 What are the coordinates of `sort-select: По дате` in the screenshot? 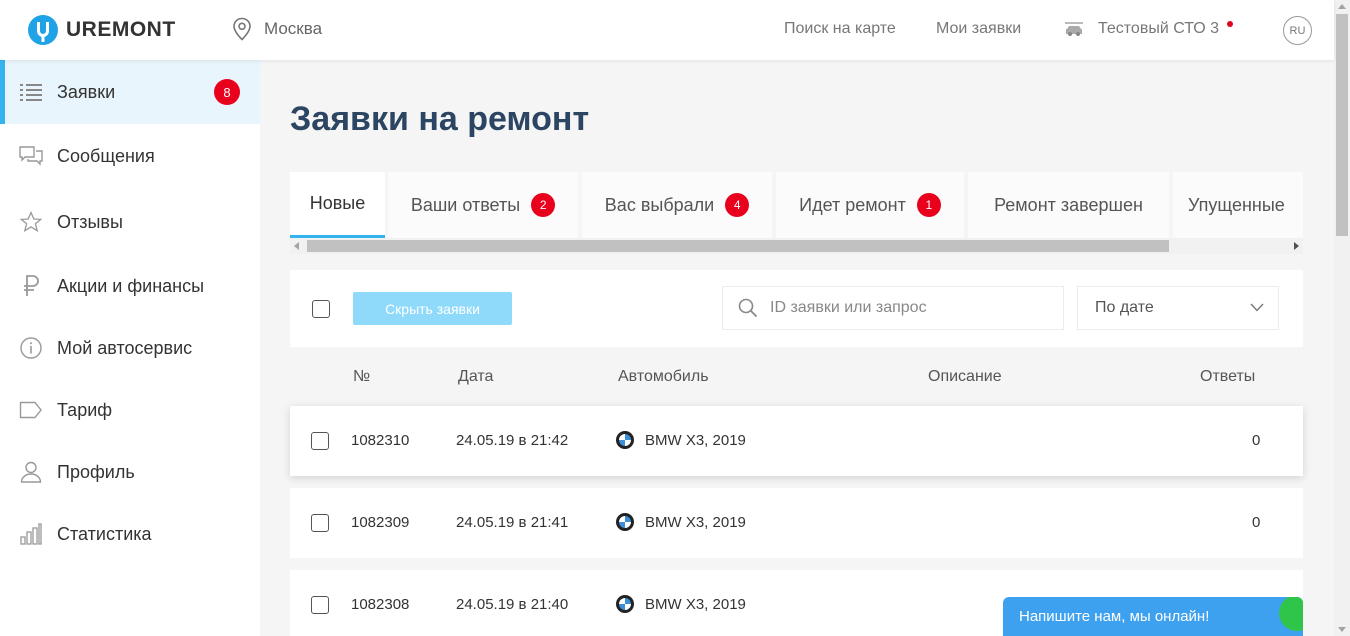 It's located at (1178, 308).